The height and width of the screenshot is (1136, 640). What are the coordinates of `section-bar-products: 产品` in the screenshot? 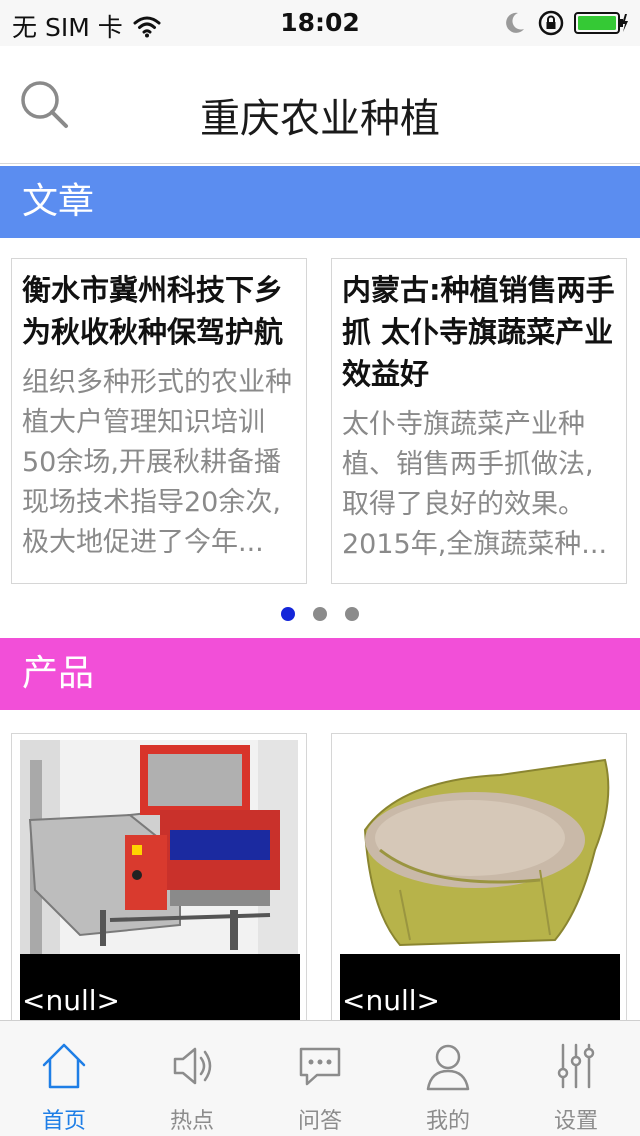 It's located at (320, 674).